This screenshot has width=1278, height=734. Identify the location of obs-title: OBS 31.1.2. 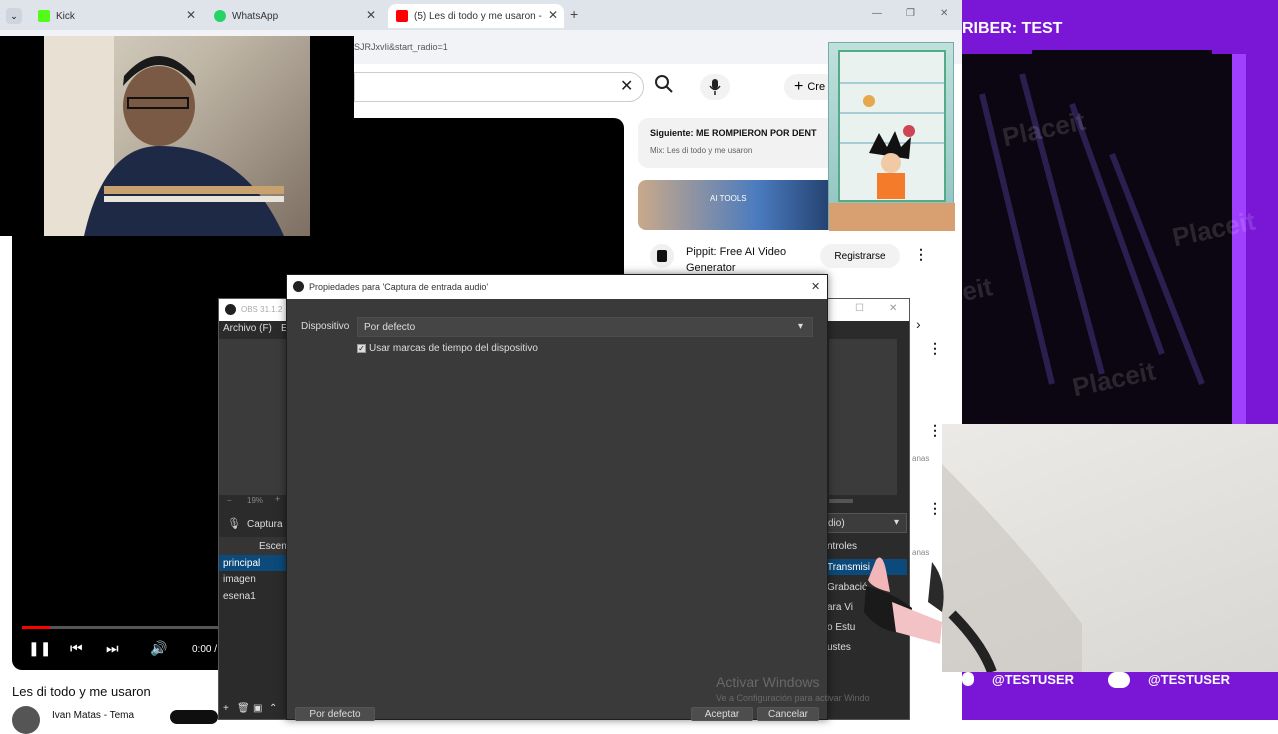
(262, 309).